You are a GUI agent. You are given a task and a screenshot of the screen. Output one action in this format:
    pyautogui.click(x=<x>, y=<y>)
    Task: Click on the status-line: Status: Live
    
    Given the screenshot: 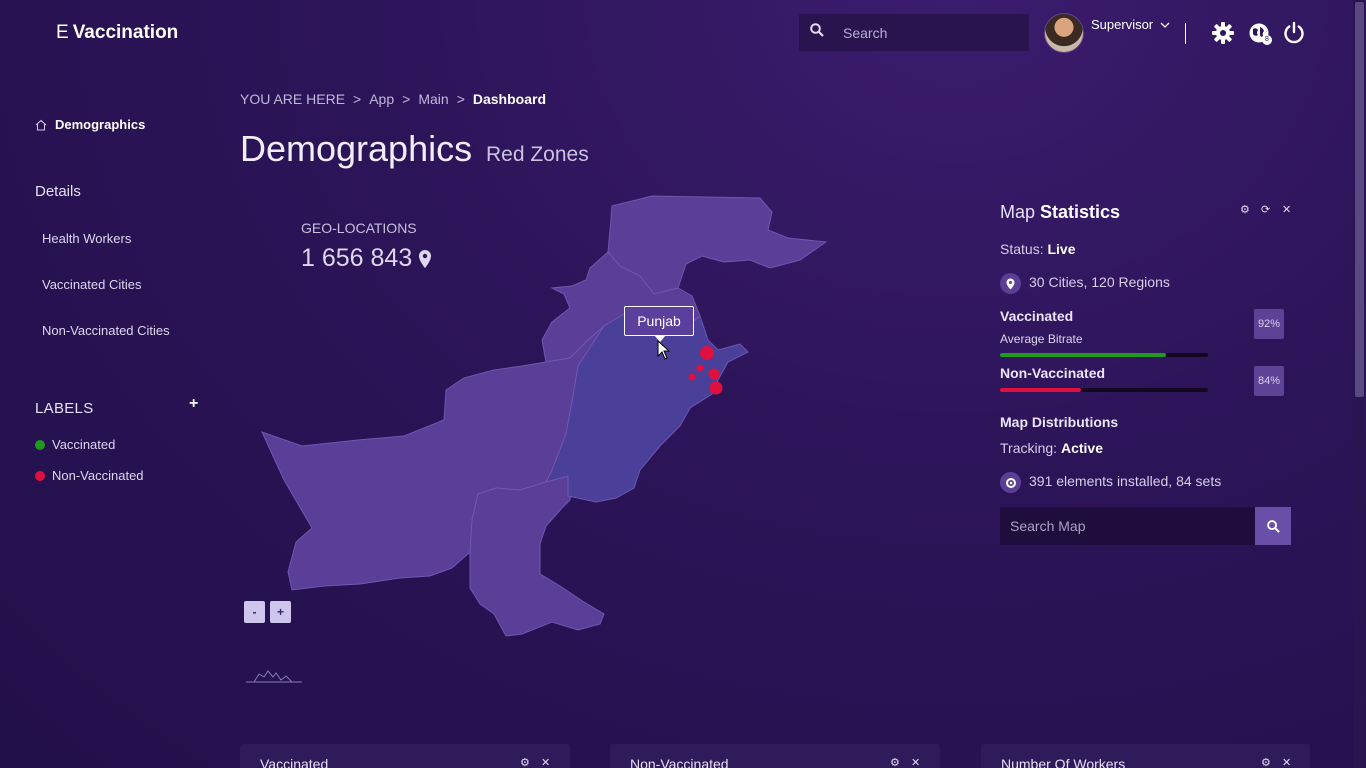 What is the action you would take?
    pyautogui.click(x=1038, y=249)
    